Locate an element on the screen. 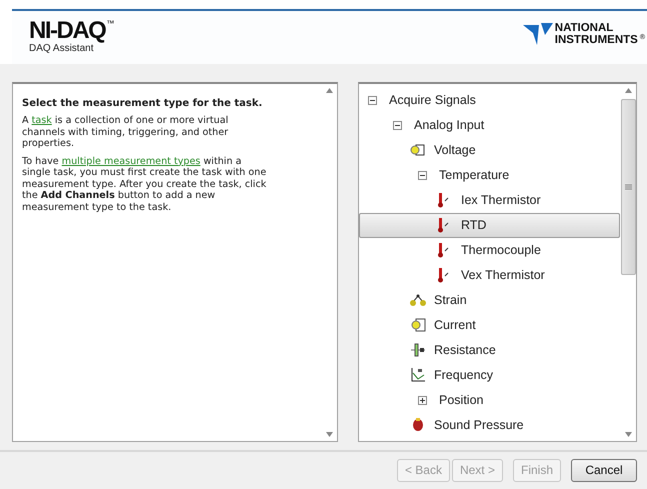 The image size is (647, 489). tree-item: Strain is located at coordinates (489, 300).